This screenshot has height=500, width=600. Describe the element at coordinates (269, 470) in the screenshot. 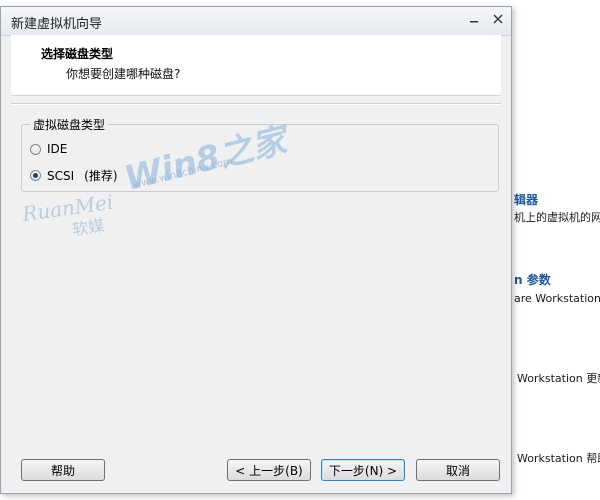

I see `back-button: < 上一步(B)` at that location.